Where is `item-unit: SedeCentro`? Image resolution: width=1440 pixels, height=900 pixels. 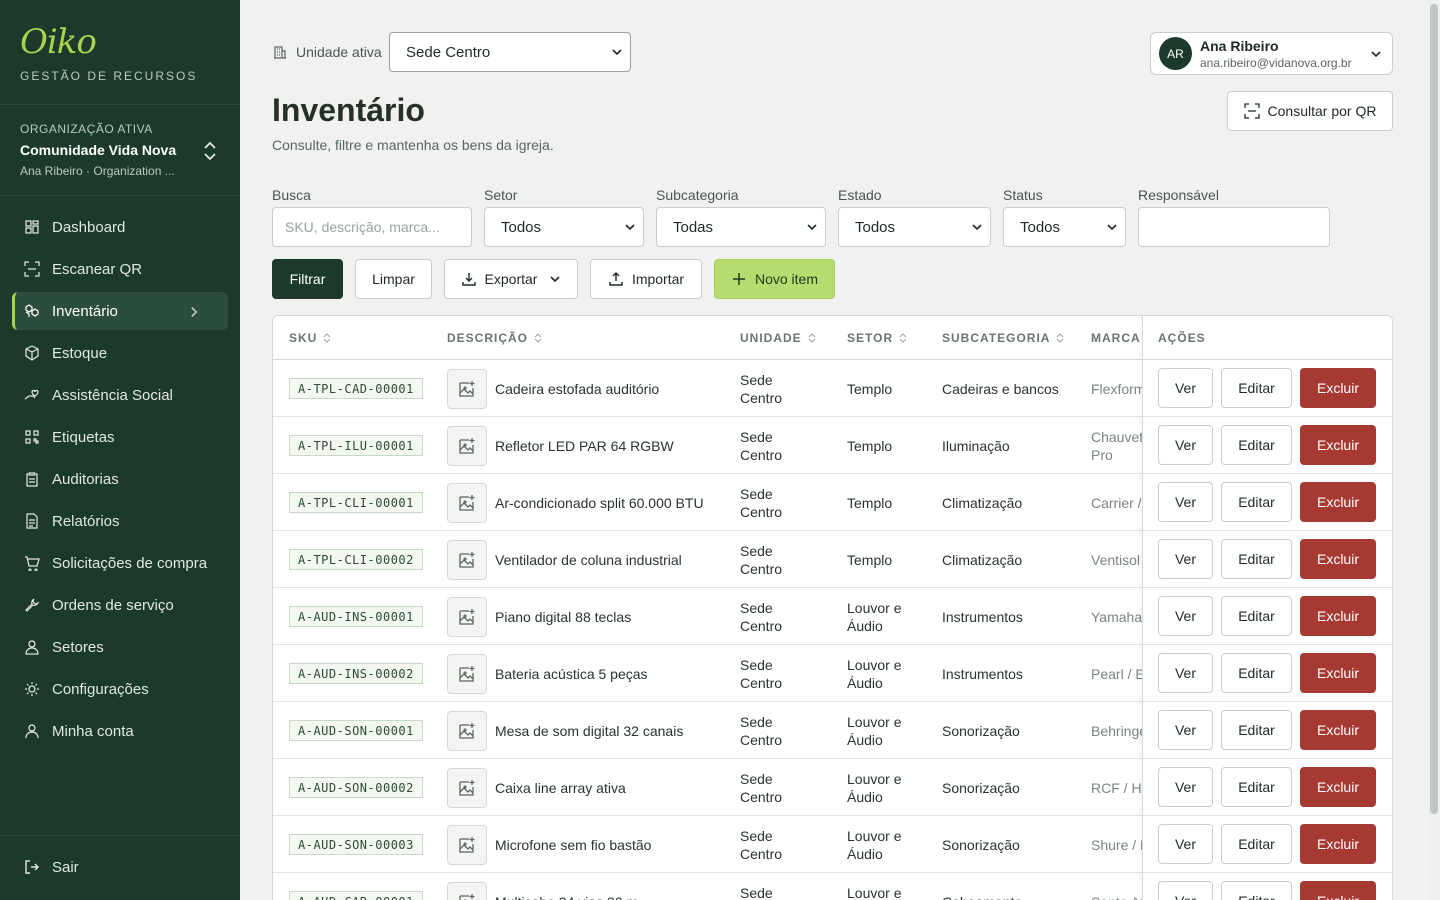 item-unit: SedeCentro is located at coordinates (761, 731).